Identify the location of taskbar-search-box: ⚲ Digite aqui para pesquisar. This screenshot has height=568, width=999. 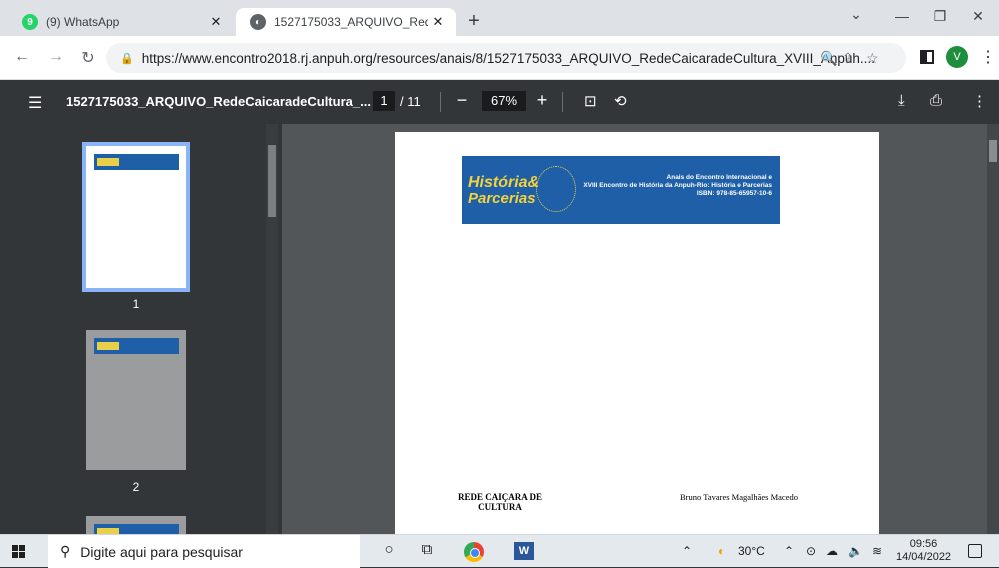
(204, 551).